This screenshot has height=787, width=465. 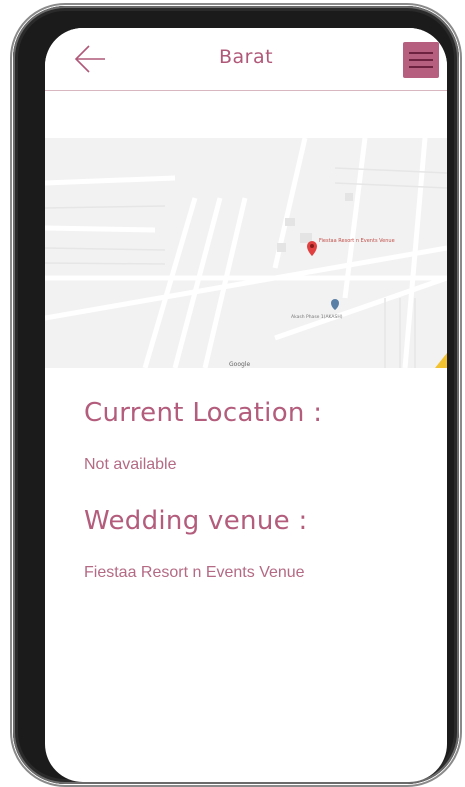 What do you see at coordinates (357, 241) in the screenshot?
I see `map-pin-label: Fiestaa Resort n Events Venue` at bounding box center [357, 241].